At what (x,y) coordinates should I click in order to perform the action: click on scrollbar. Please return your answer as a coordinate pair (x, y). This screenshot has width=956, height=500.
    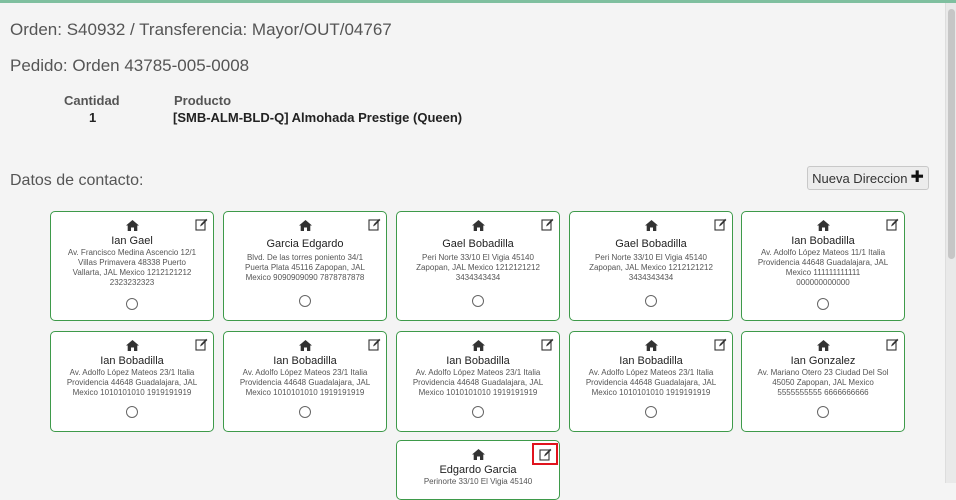
    Looking at the image, I should click on (950, 243).